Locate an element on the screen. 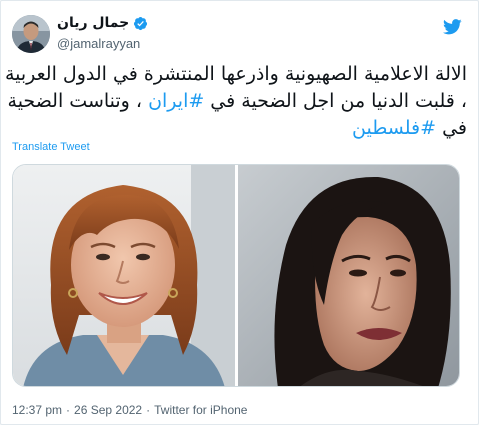 The width and height of the screenshot is (479, 425). tweet-date: 26 Sep 2022 is located at coordinates (108, 410).